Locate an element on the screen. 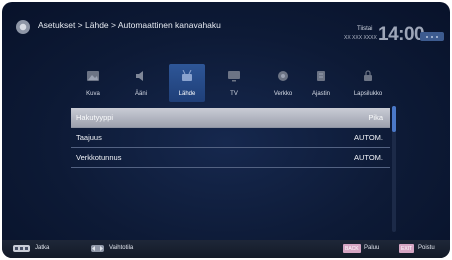 The image size is (452, 260). day-label: Tiistai is located at coordinates (365, 29).